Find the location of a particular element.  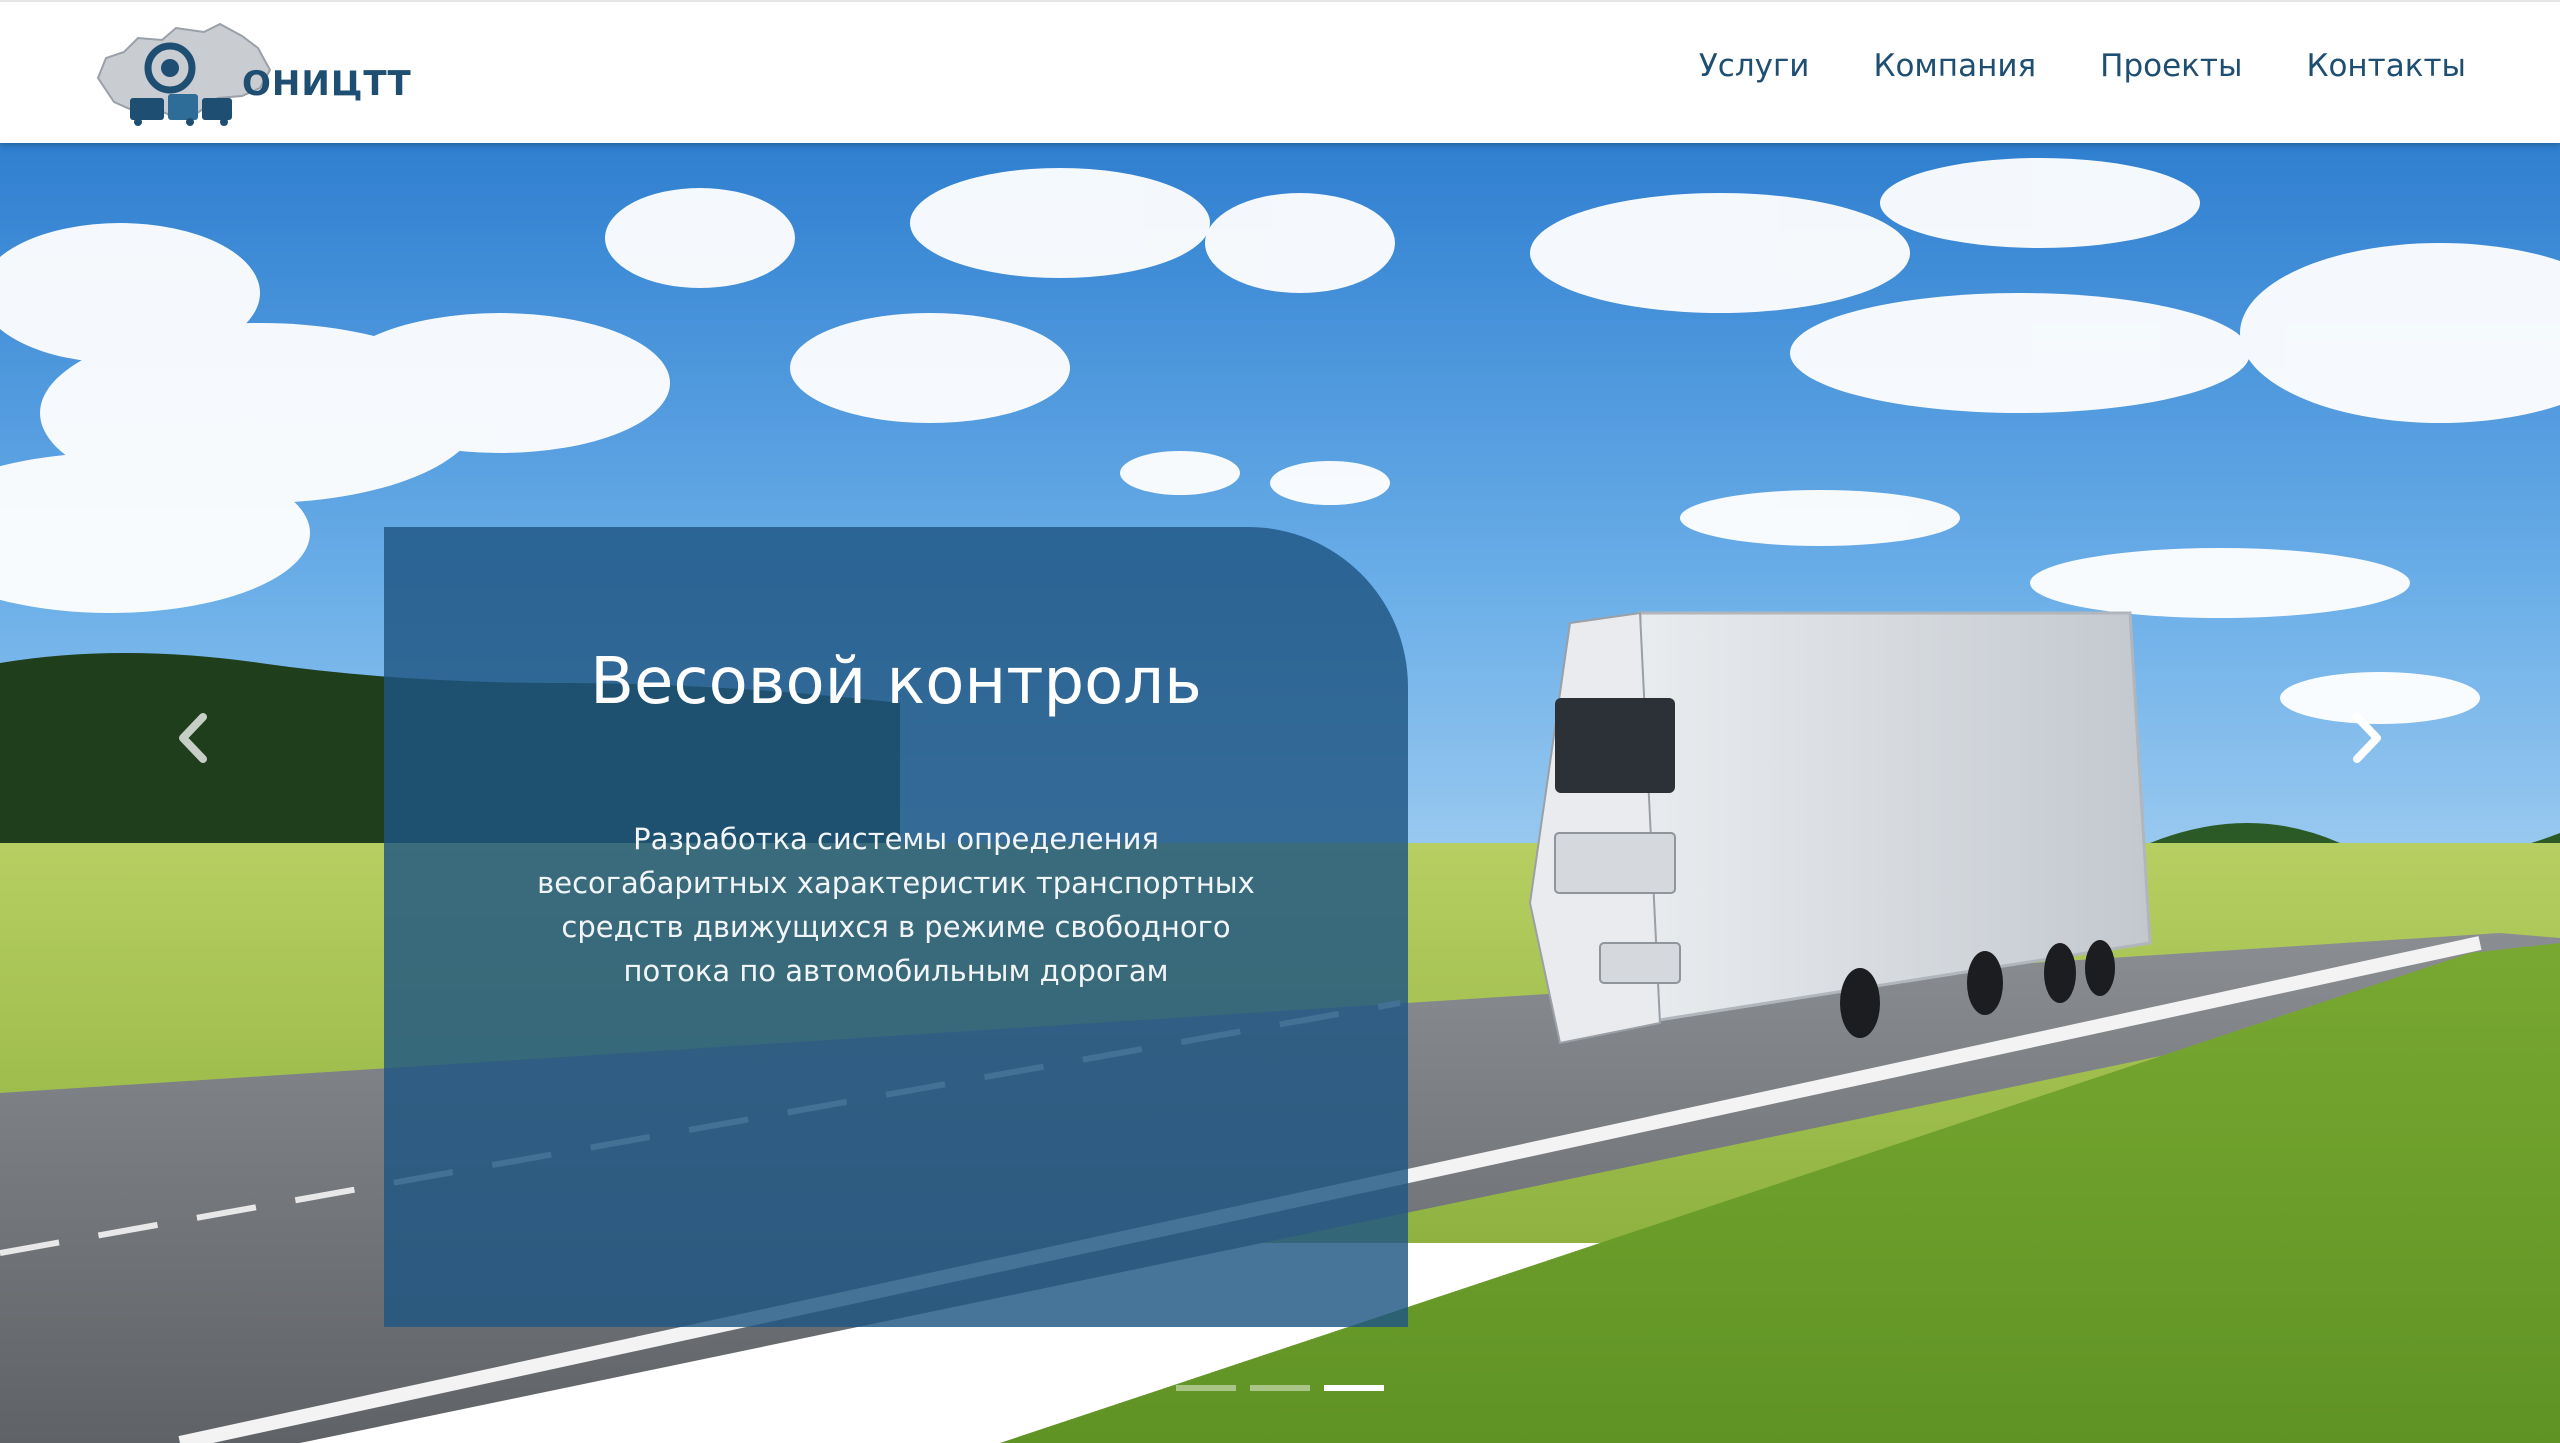

logo-link: ОНИЦТТ is located at coordinates (251, 74).